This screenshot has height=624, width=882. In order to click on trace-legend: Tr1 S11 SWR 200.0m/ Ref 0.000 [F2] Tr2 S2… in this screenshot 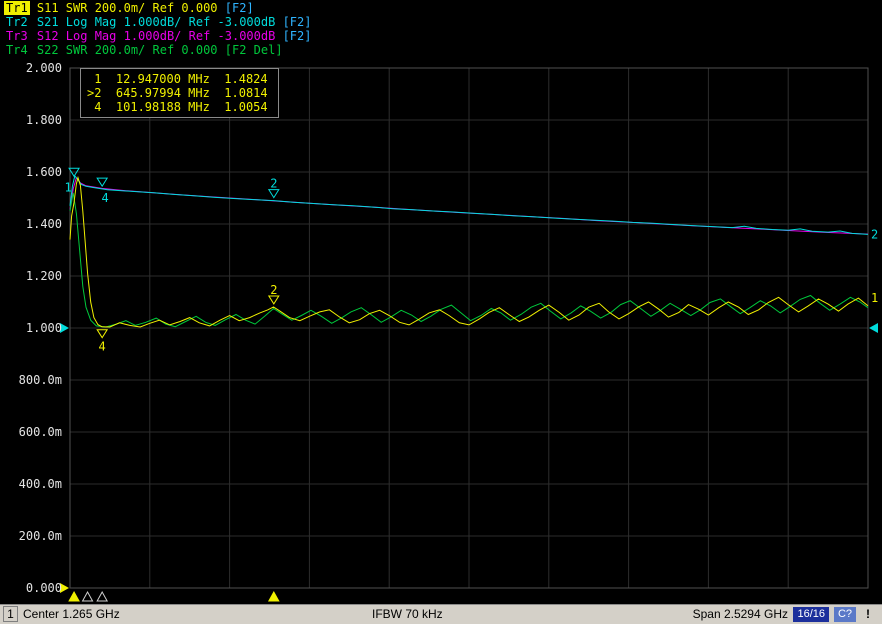, I will do `click(157, 29)`.